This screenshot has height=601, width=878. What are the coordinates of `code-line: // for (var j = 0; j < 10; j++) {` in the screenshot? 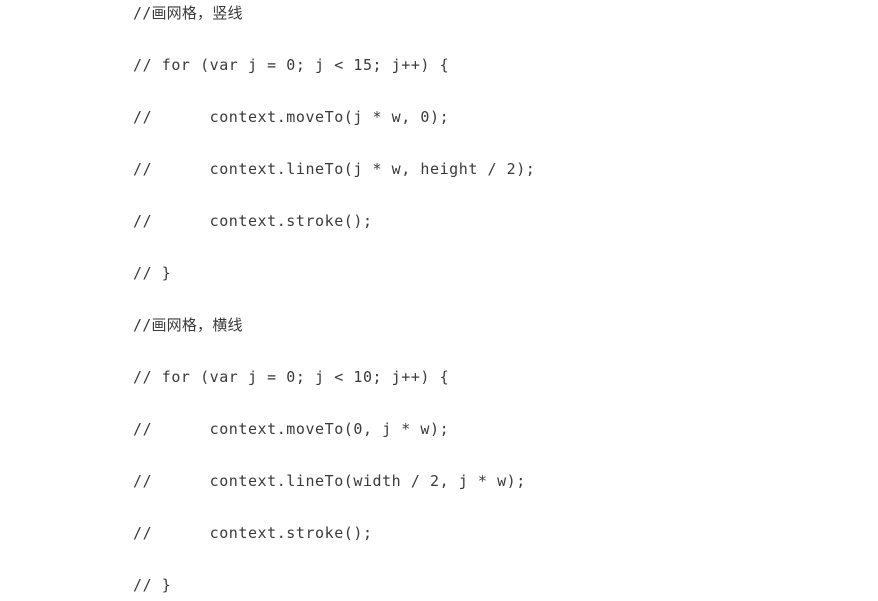 It's located at (291, 377).